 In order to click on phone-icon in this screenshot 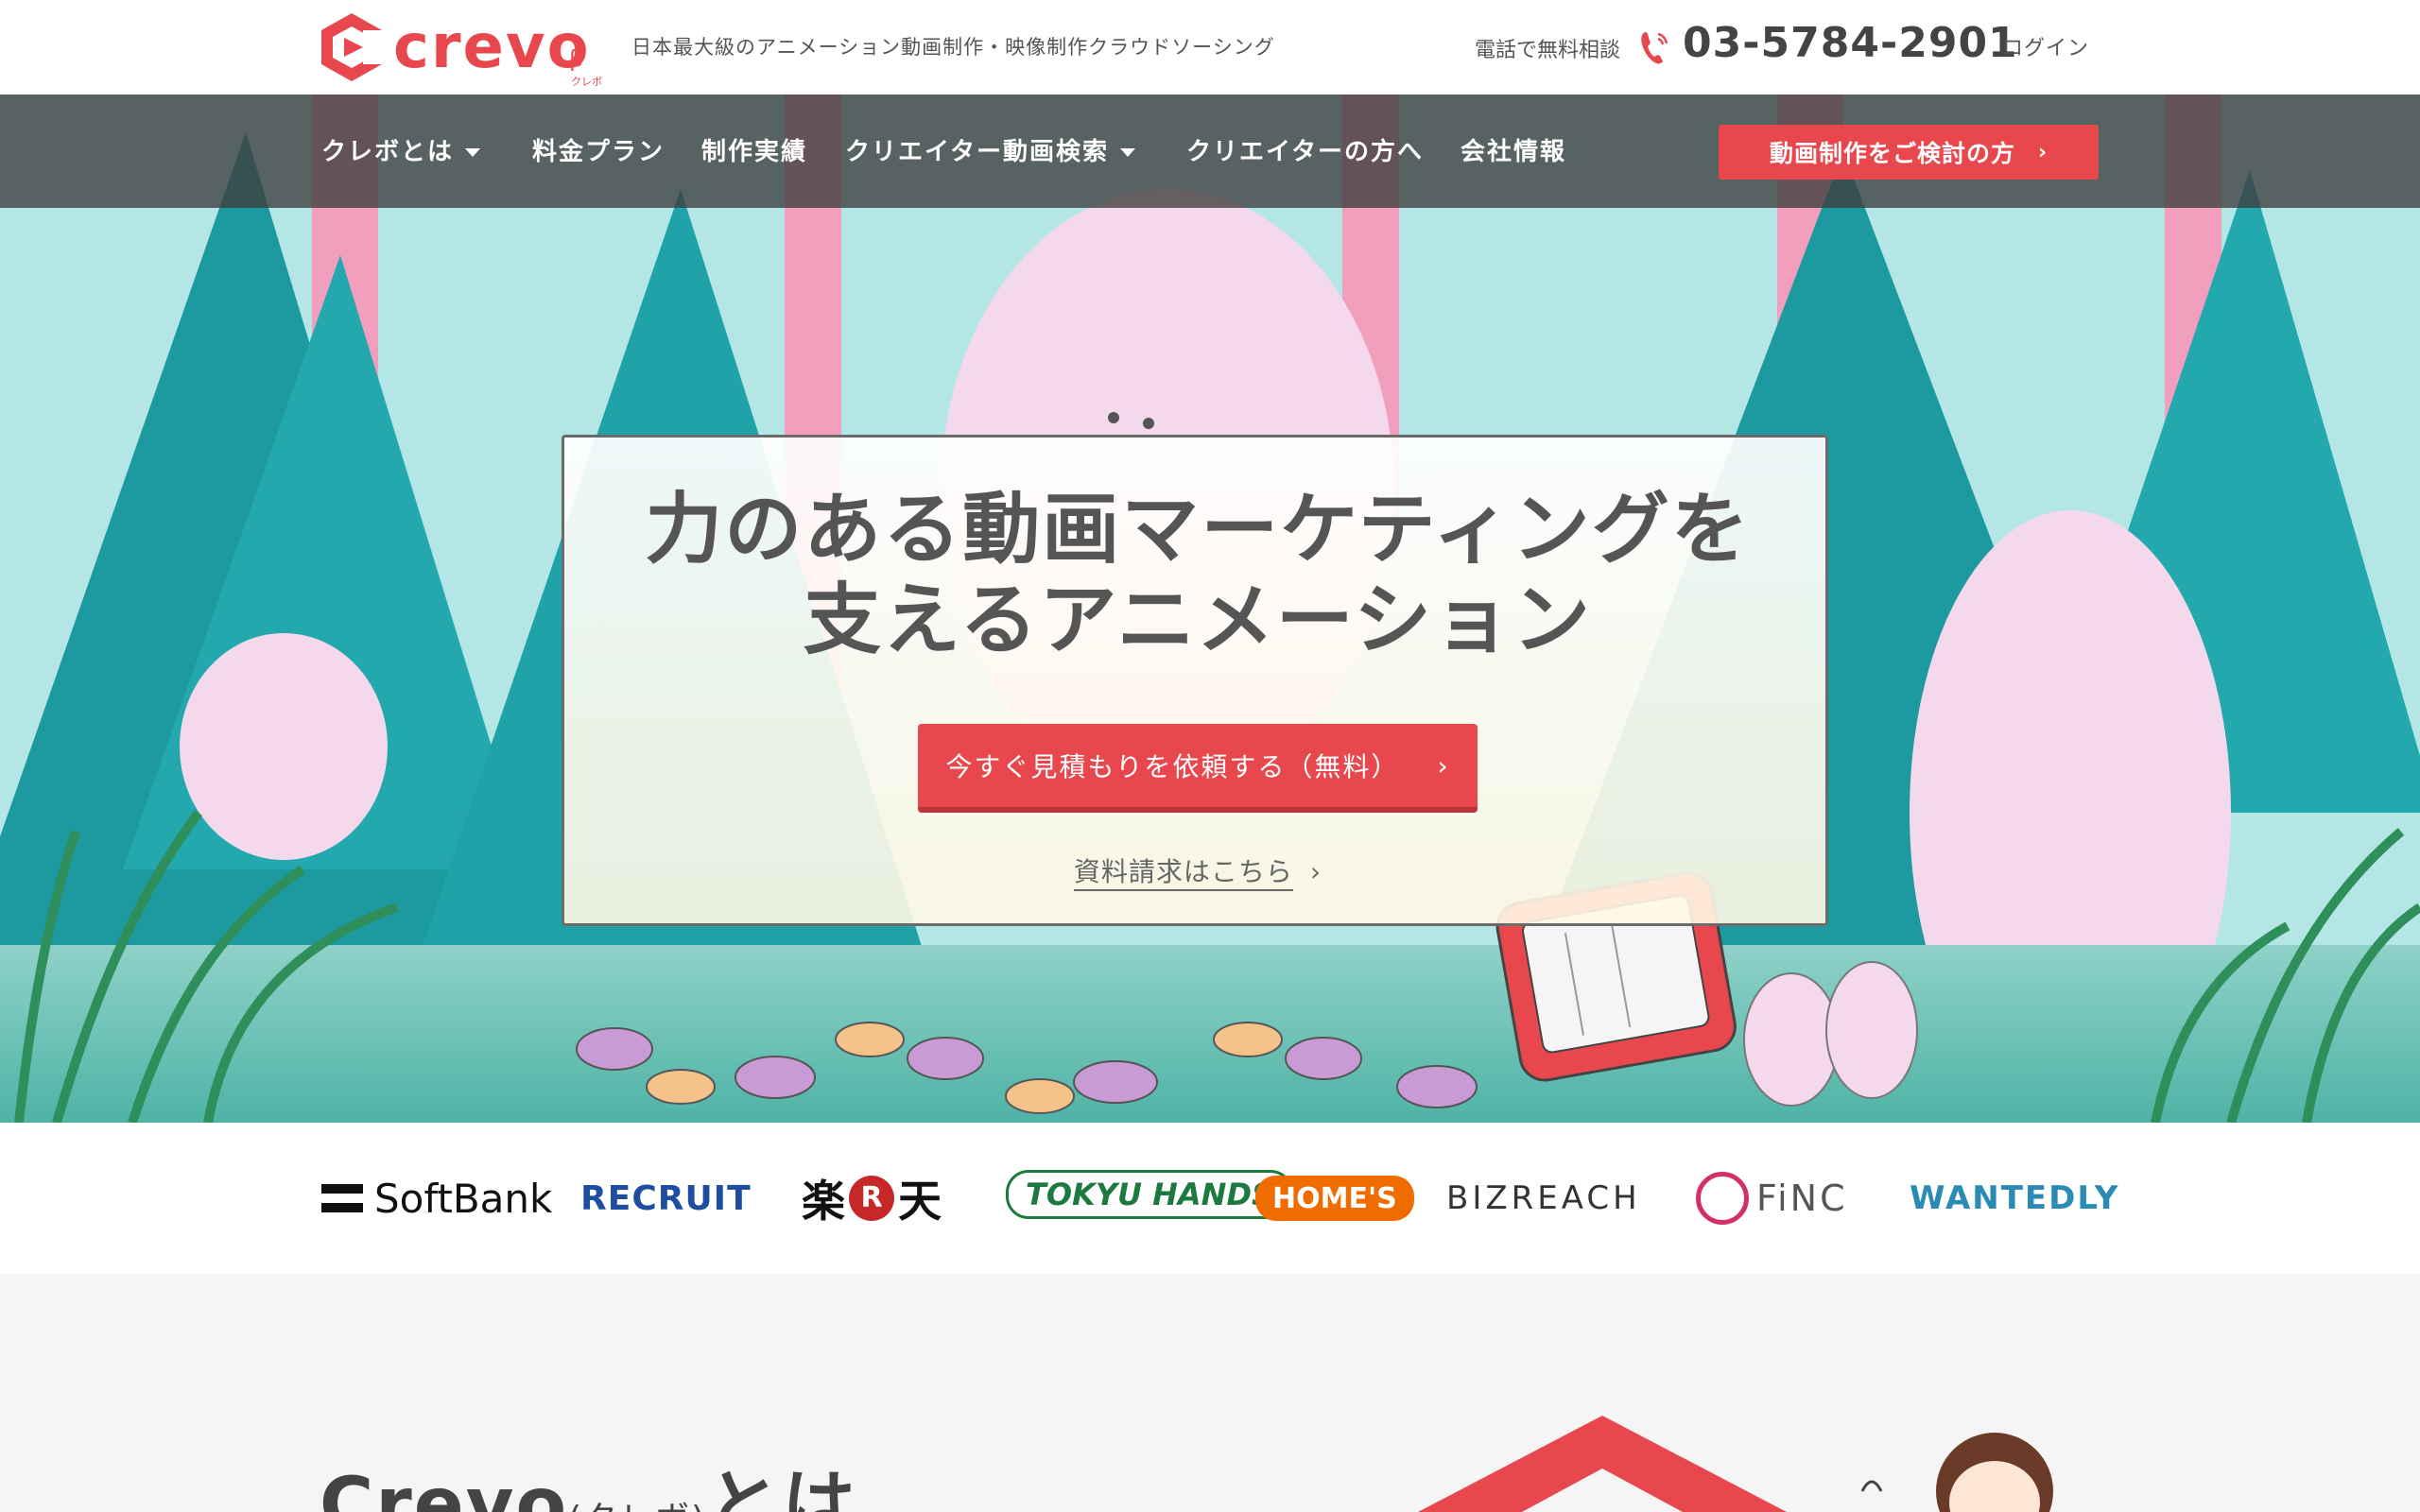, I will do `click(1654, 48)`.